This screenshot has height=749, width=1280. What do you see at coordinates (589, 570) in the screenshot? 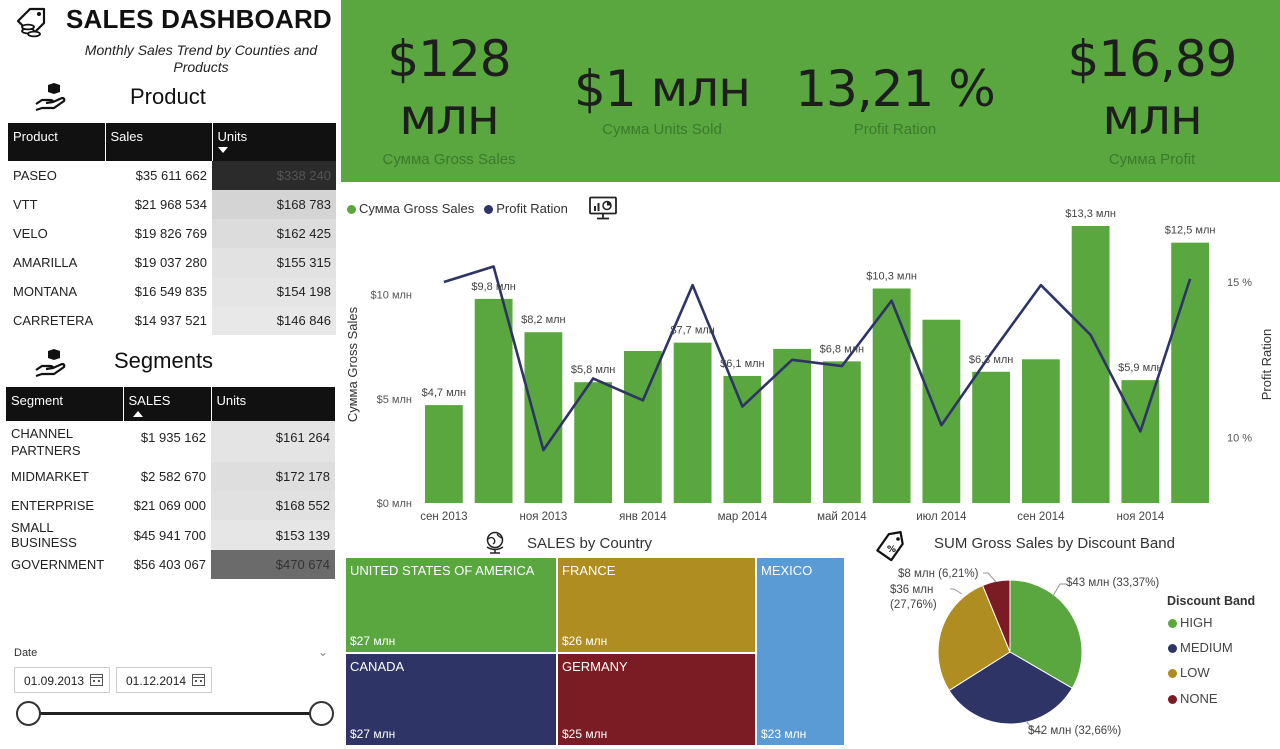
I see `treemap-cell-name: FRANCE` at bounding box center [589, 570].